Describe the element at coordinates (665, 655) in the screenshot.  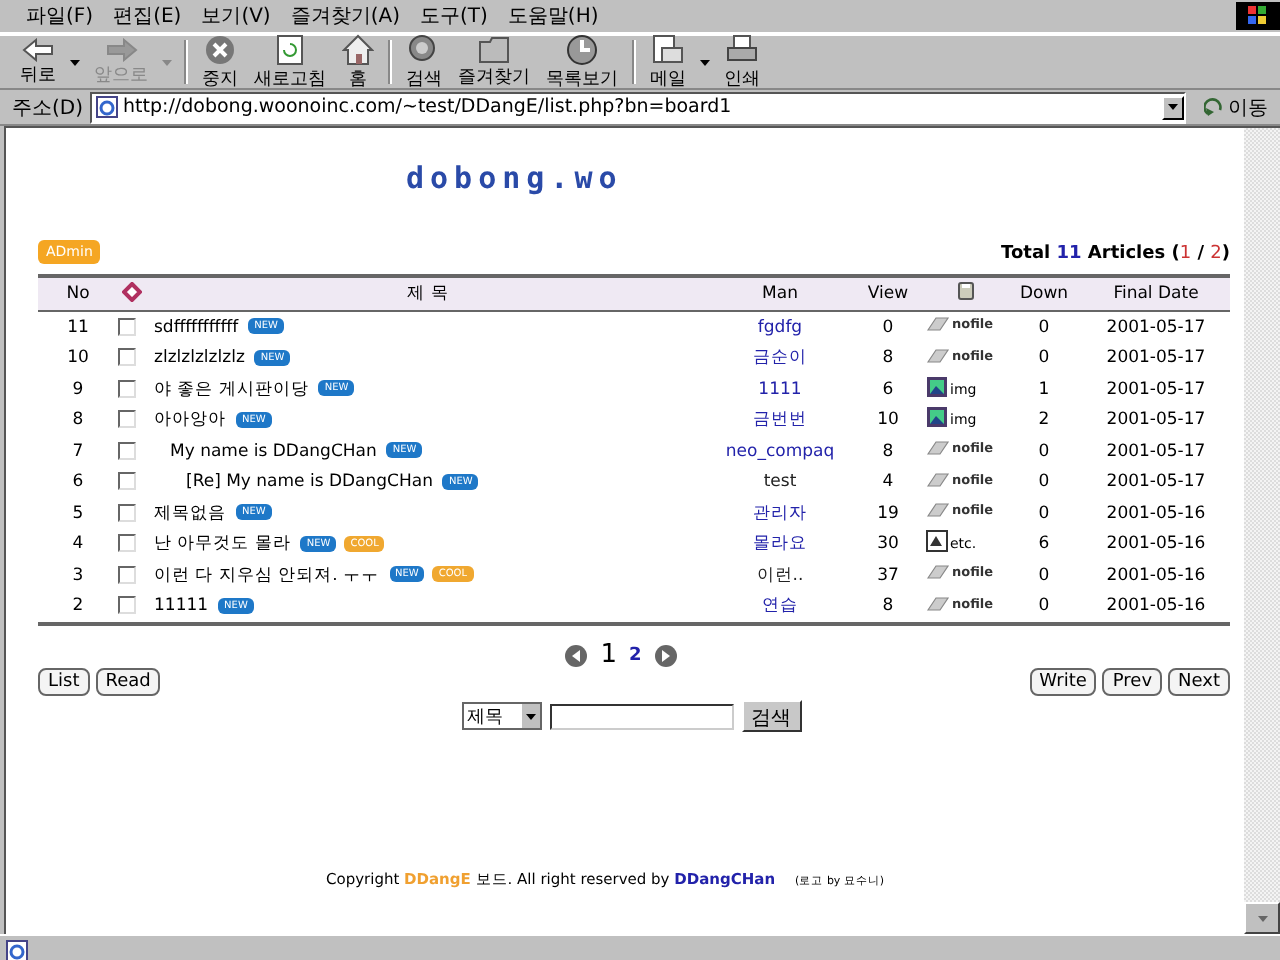
I see `next-page-icon` at that location.